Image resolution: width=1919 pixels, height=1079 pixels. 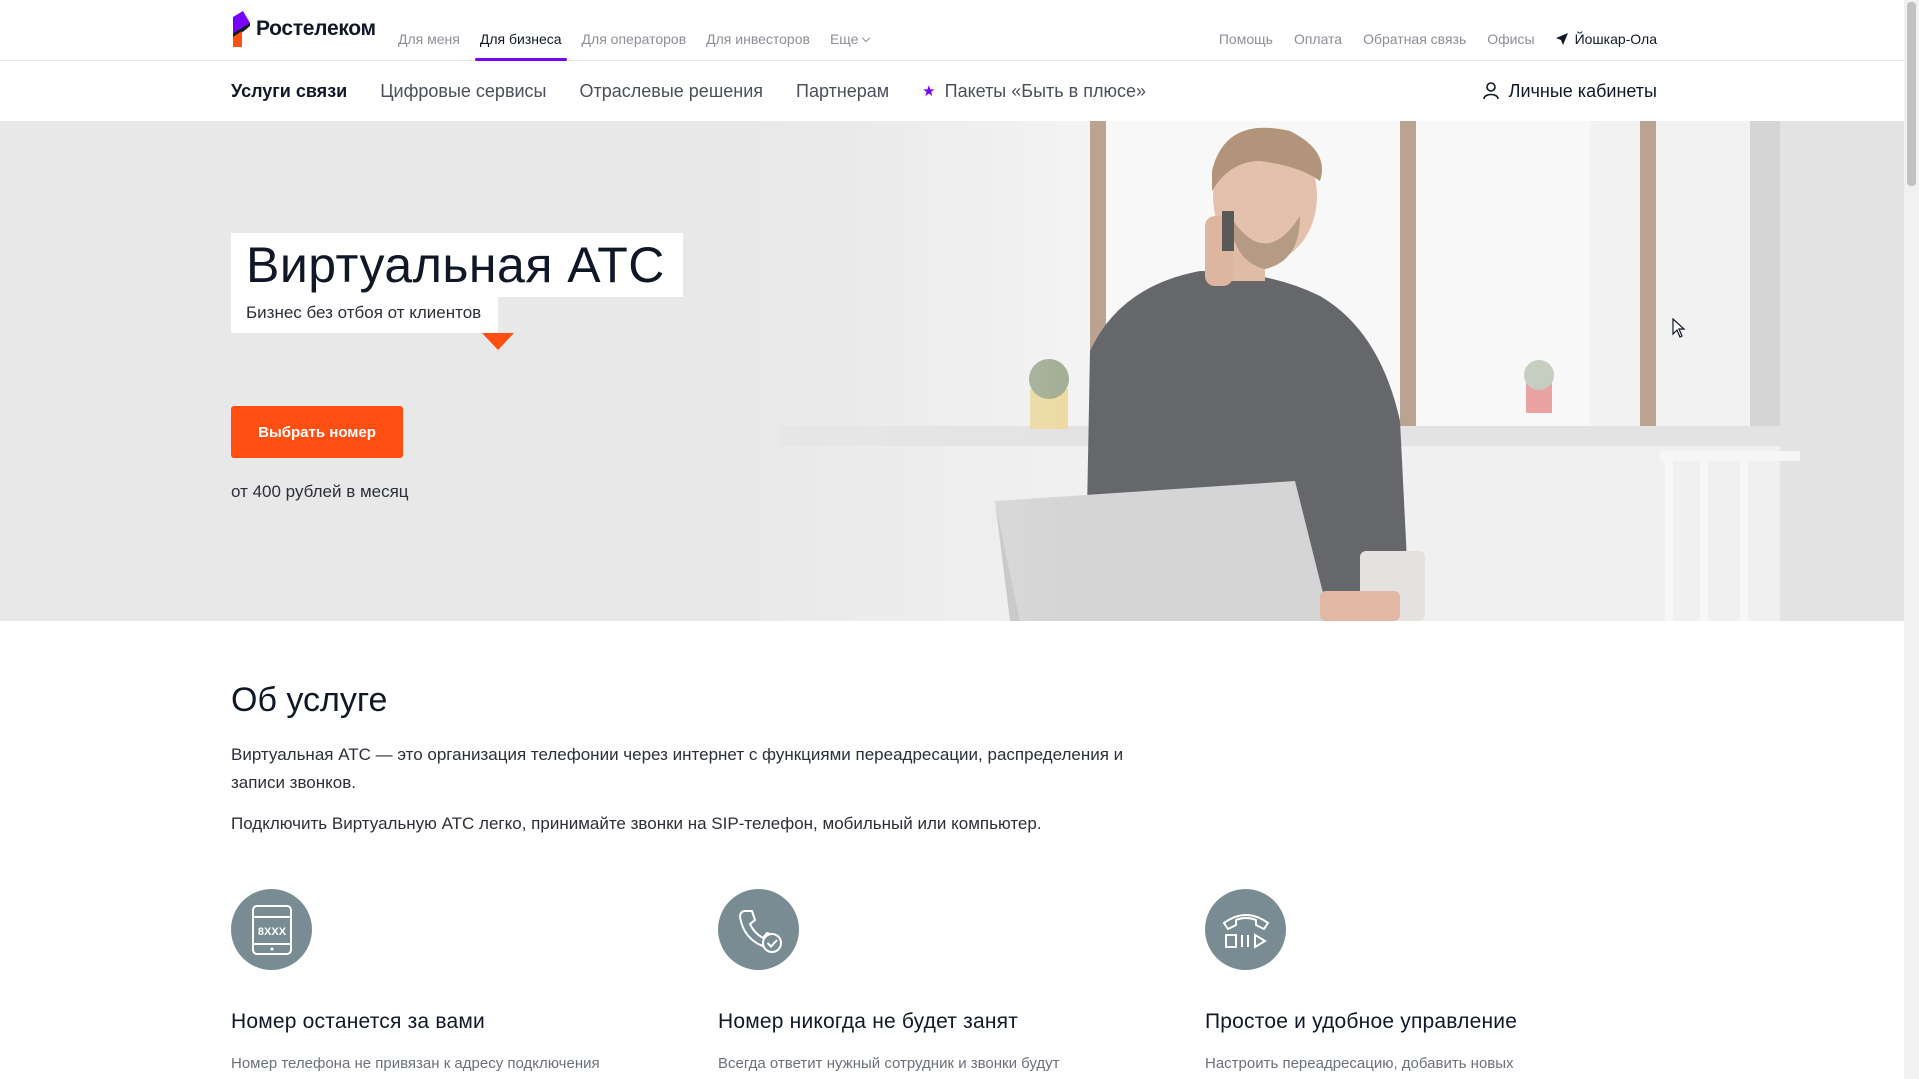 I want to click on feature-text: Настроить переадресацию, добавить новых, so click(x=1359, y=1063).